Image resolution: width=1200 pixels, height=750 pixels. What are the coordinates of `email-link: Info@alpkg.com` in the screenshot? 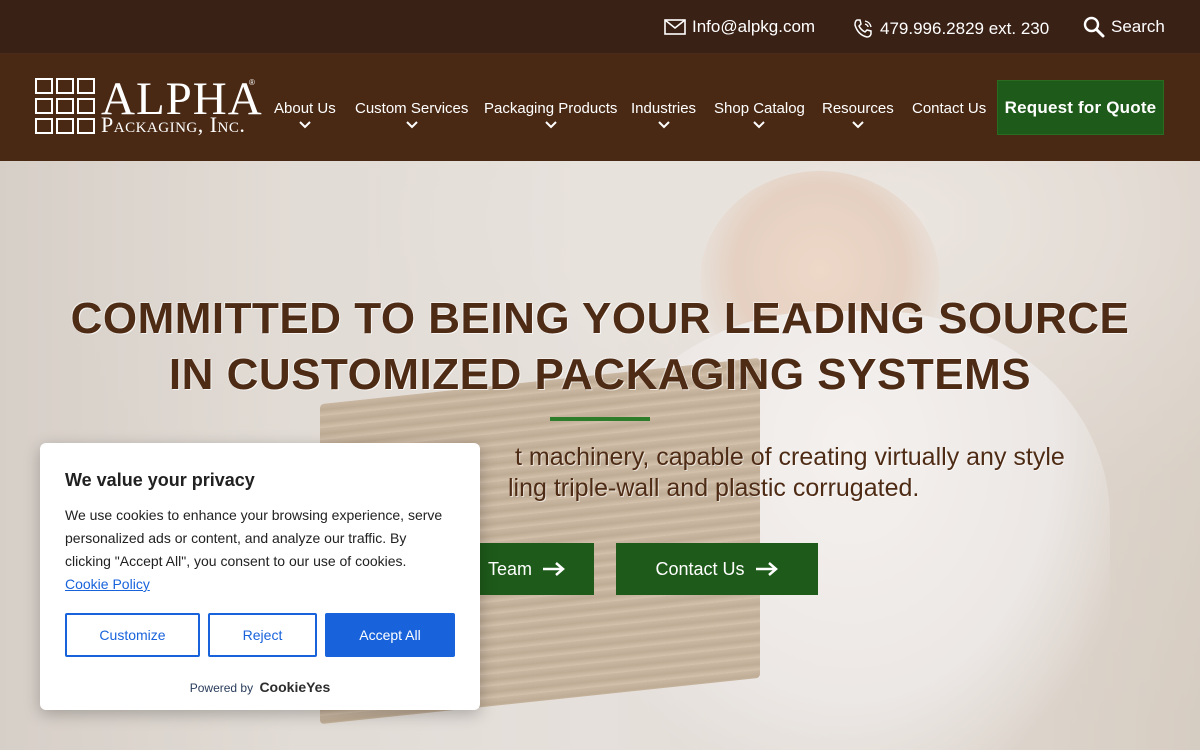 It's located at (739, 27).